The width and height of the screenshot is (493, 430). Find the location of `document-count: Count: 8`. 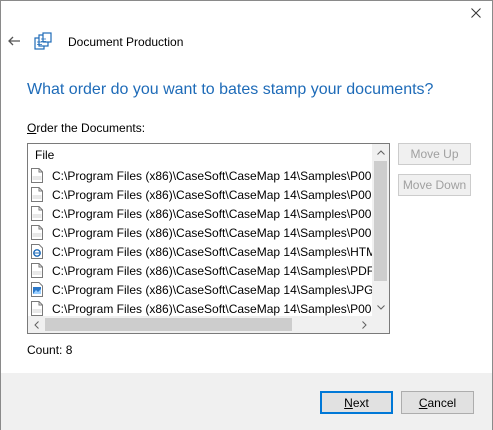

document-count: Count: 8 is located at coordinates (50, 350).